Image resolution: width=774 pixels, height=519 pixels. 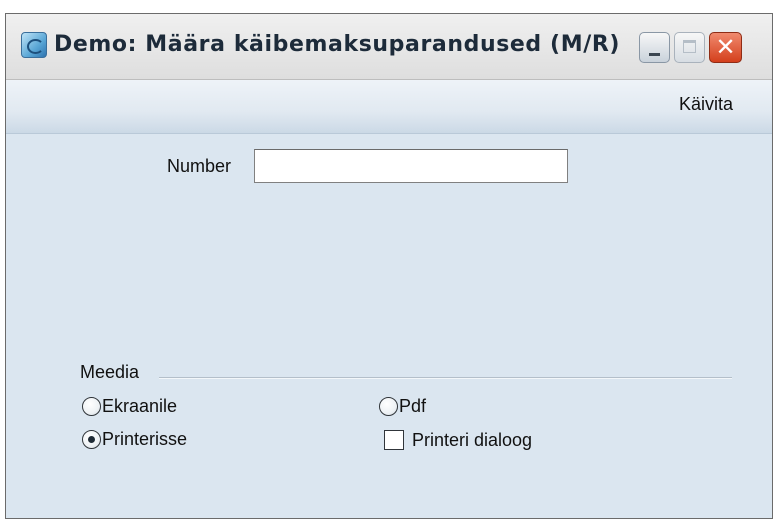 I want to click on media-group-divider, so click(x=445, y=378).